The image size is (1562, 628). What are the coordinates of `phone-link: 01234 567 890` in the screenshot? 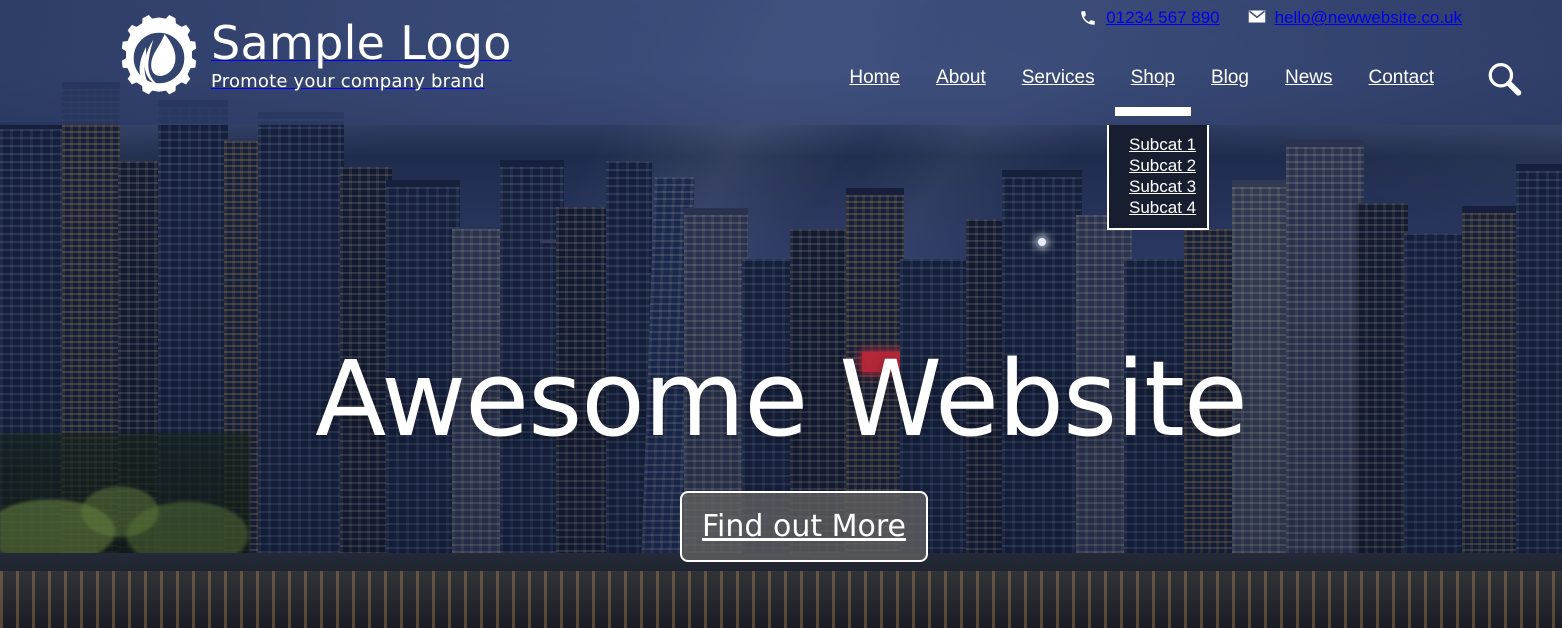 It's located at (1149, 18).